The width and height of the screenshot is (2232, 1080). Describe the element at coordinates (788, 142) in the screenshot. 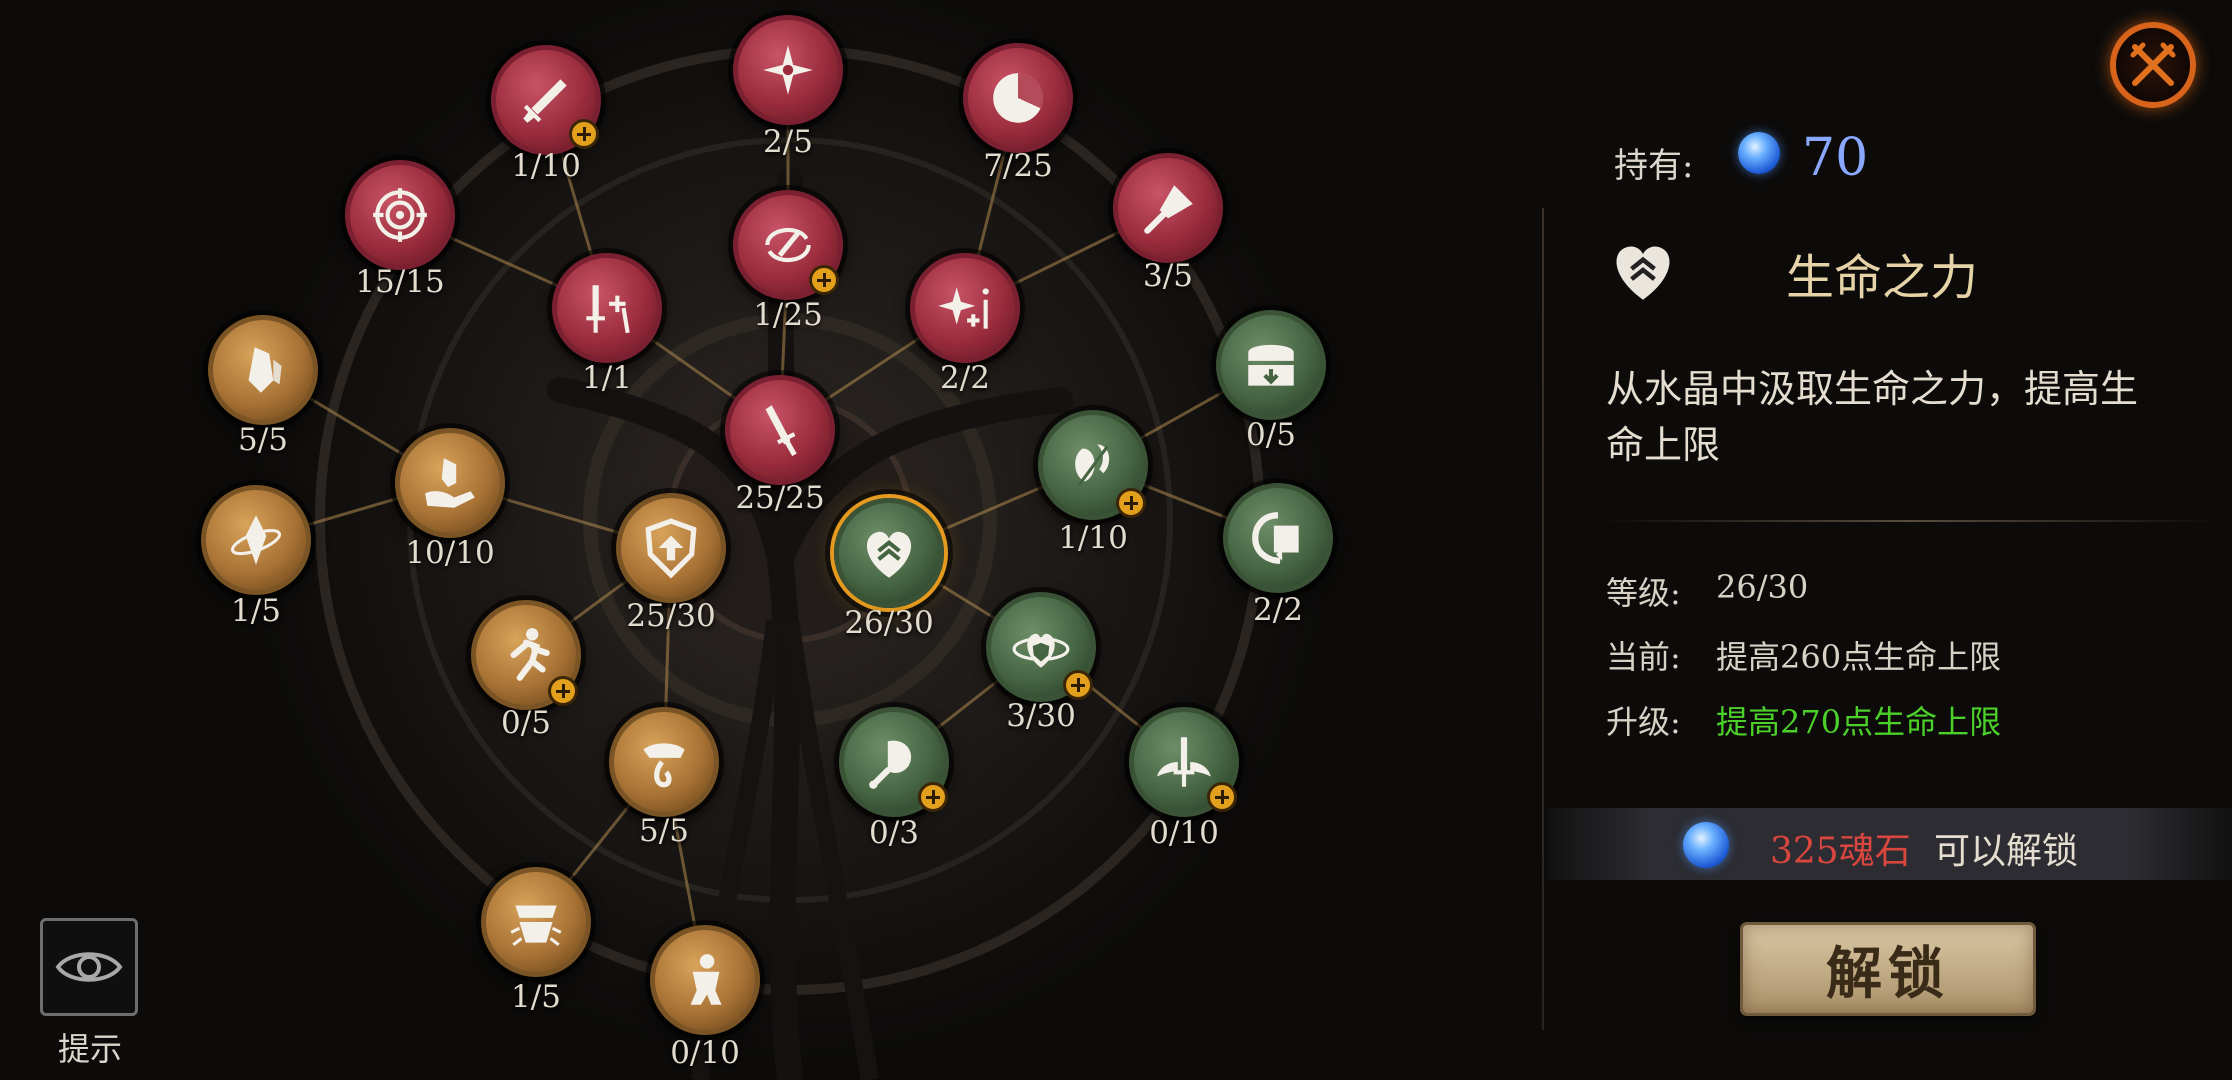

I see `node-level: 2/5` at that location.